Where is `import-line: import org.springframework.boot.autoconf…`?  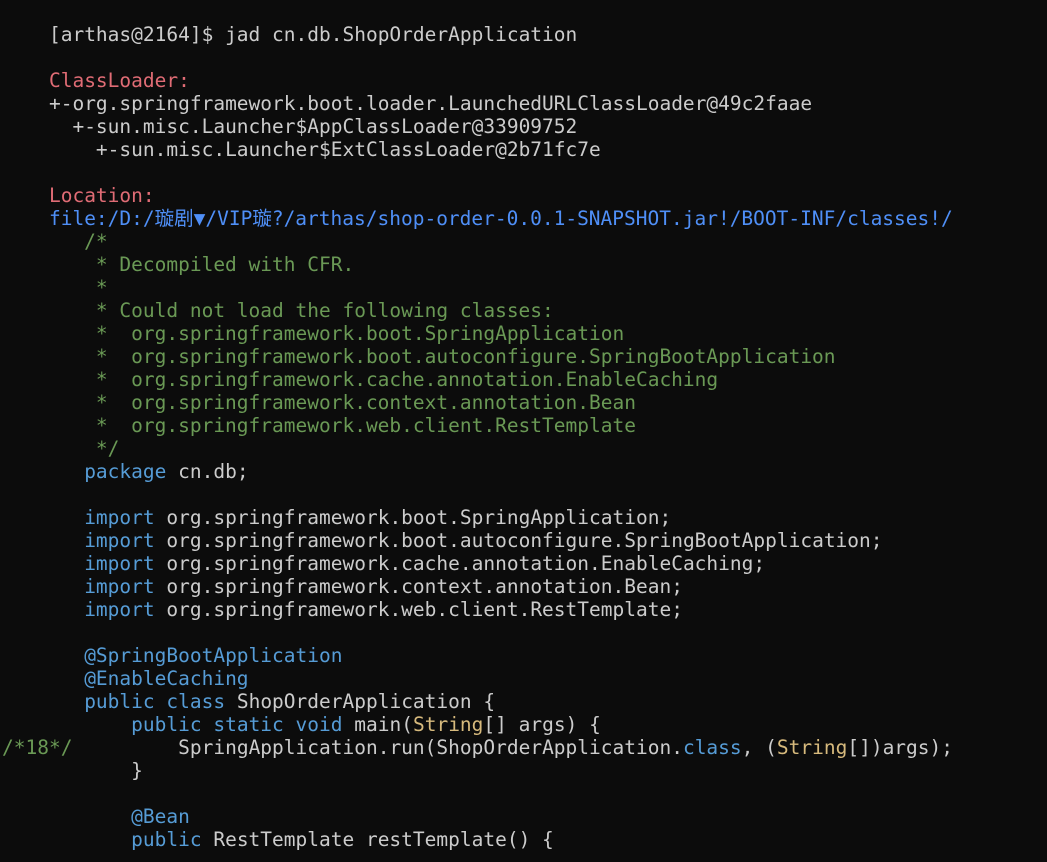 import-line: import org.springframework.boot.autoconf… is located at coordinates (483, 540).